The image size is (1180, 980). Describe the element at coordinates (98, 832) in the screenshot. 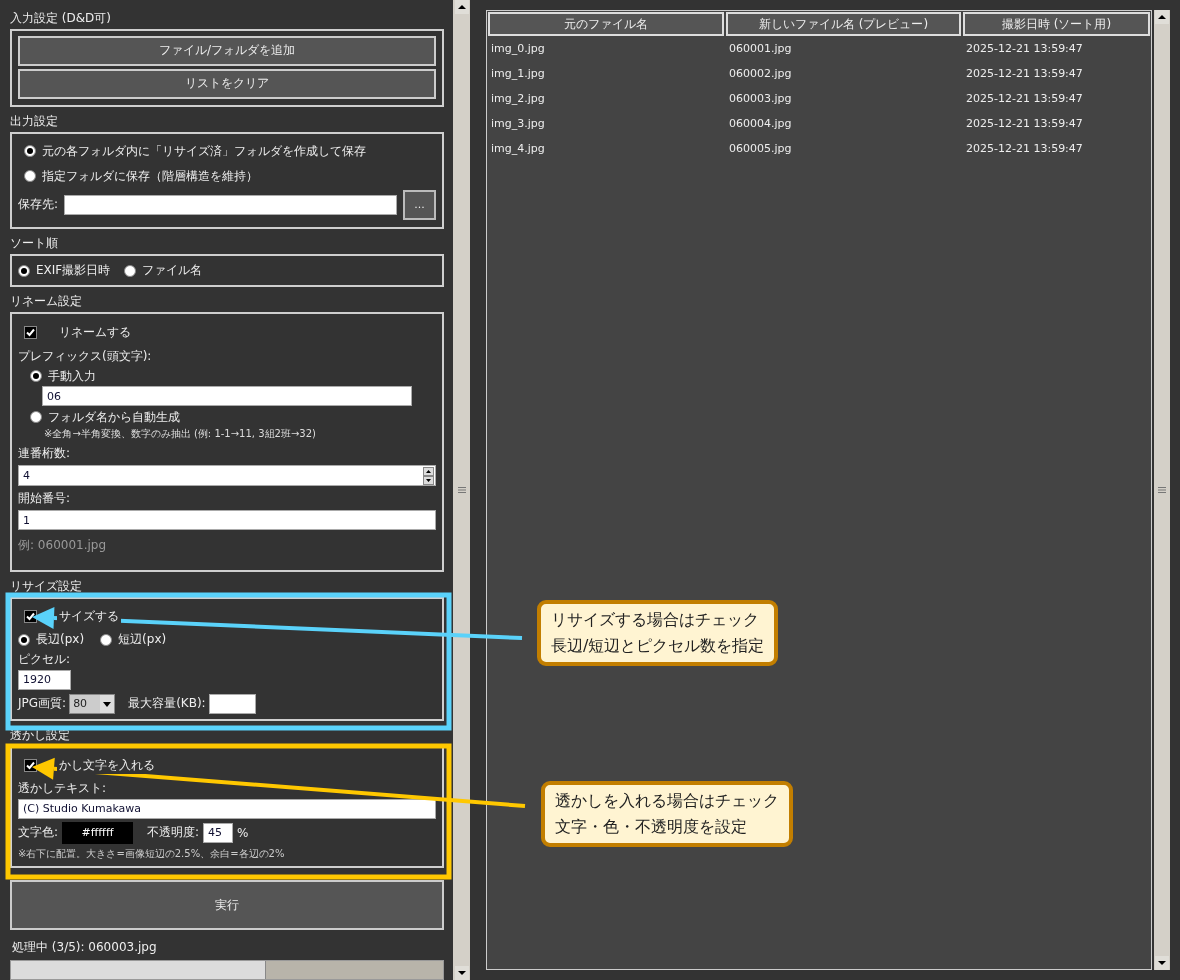

I see `color-swatch: #ffffff` at that location.